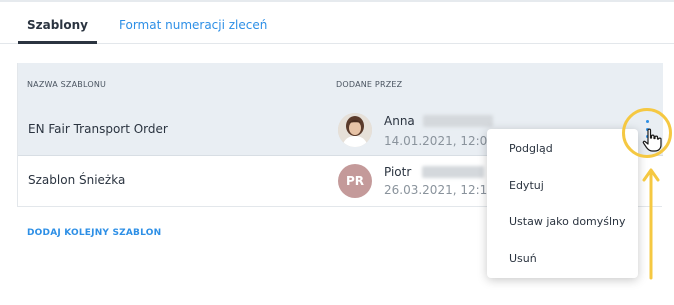  Describe the element at coordinates (57, 31) in the screenshot. I see `tab-templates: Szablony` at that location.